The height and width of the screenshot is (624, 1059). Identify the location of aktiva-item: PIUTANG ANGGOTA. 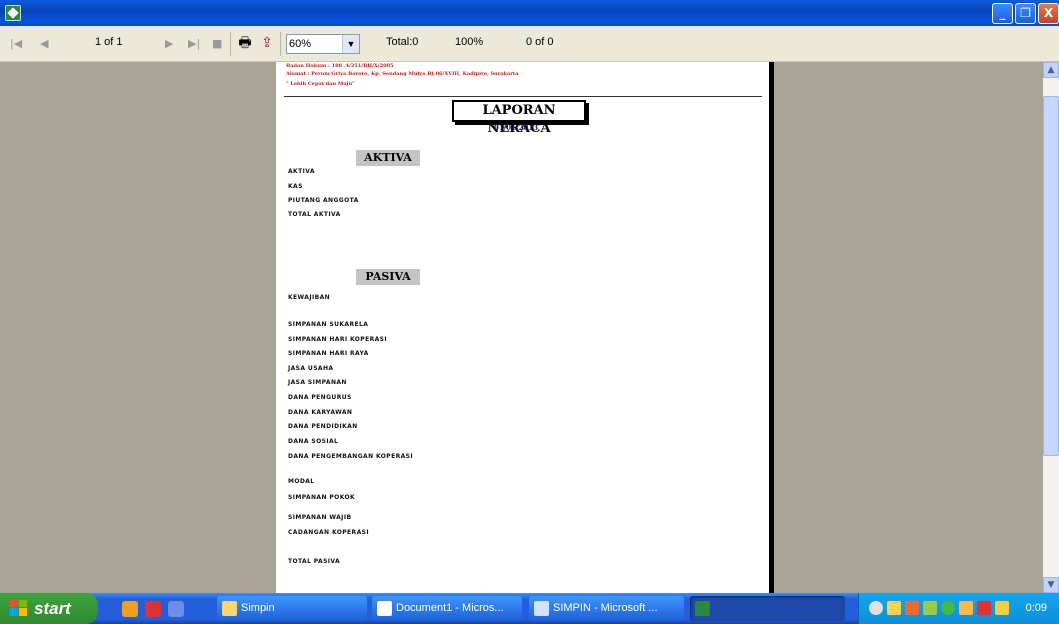
(323, 200).